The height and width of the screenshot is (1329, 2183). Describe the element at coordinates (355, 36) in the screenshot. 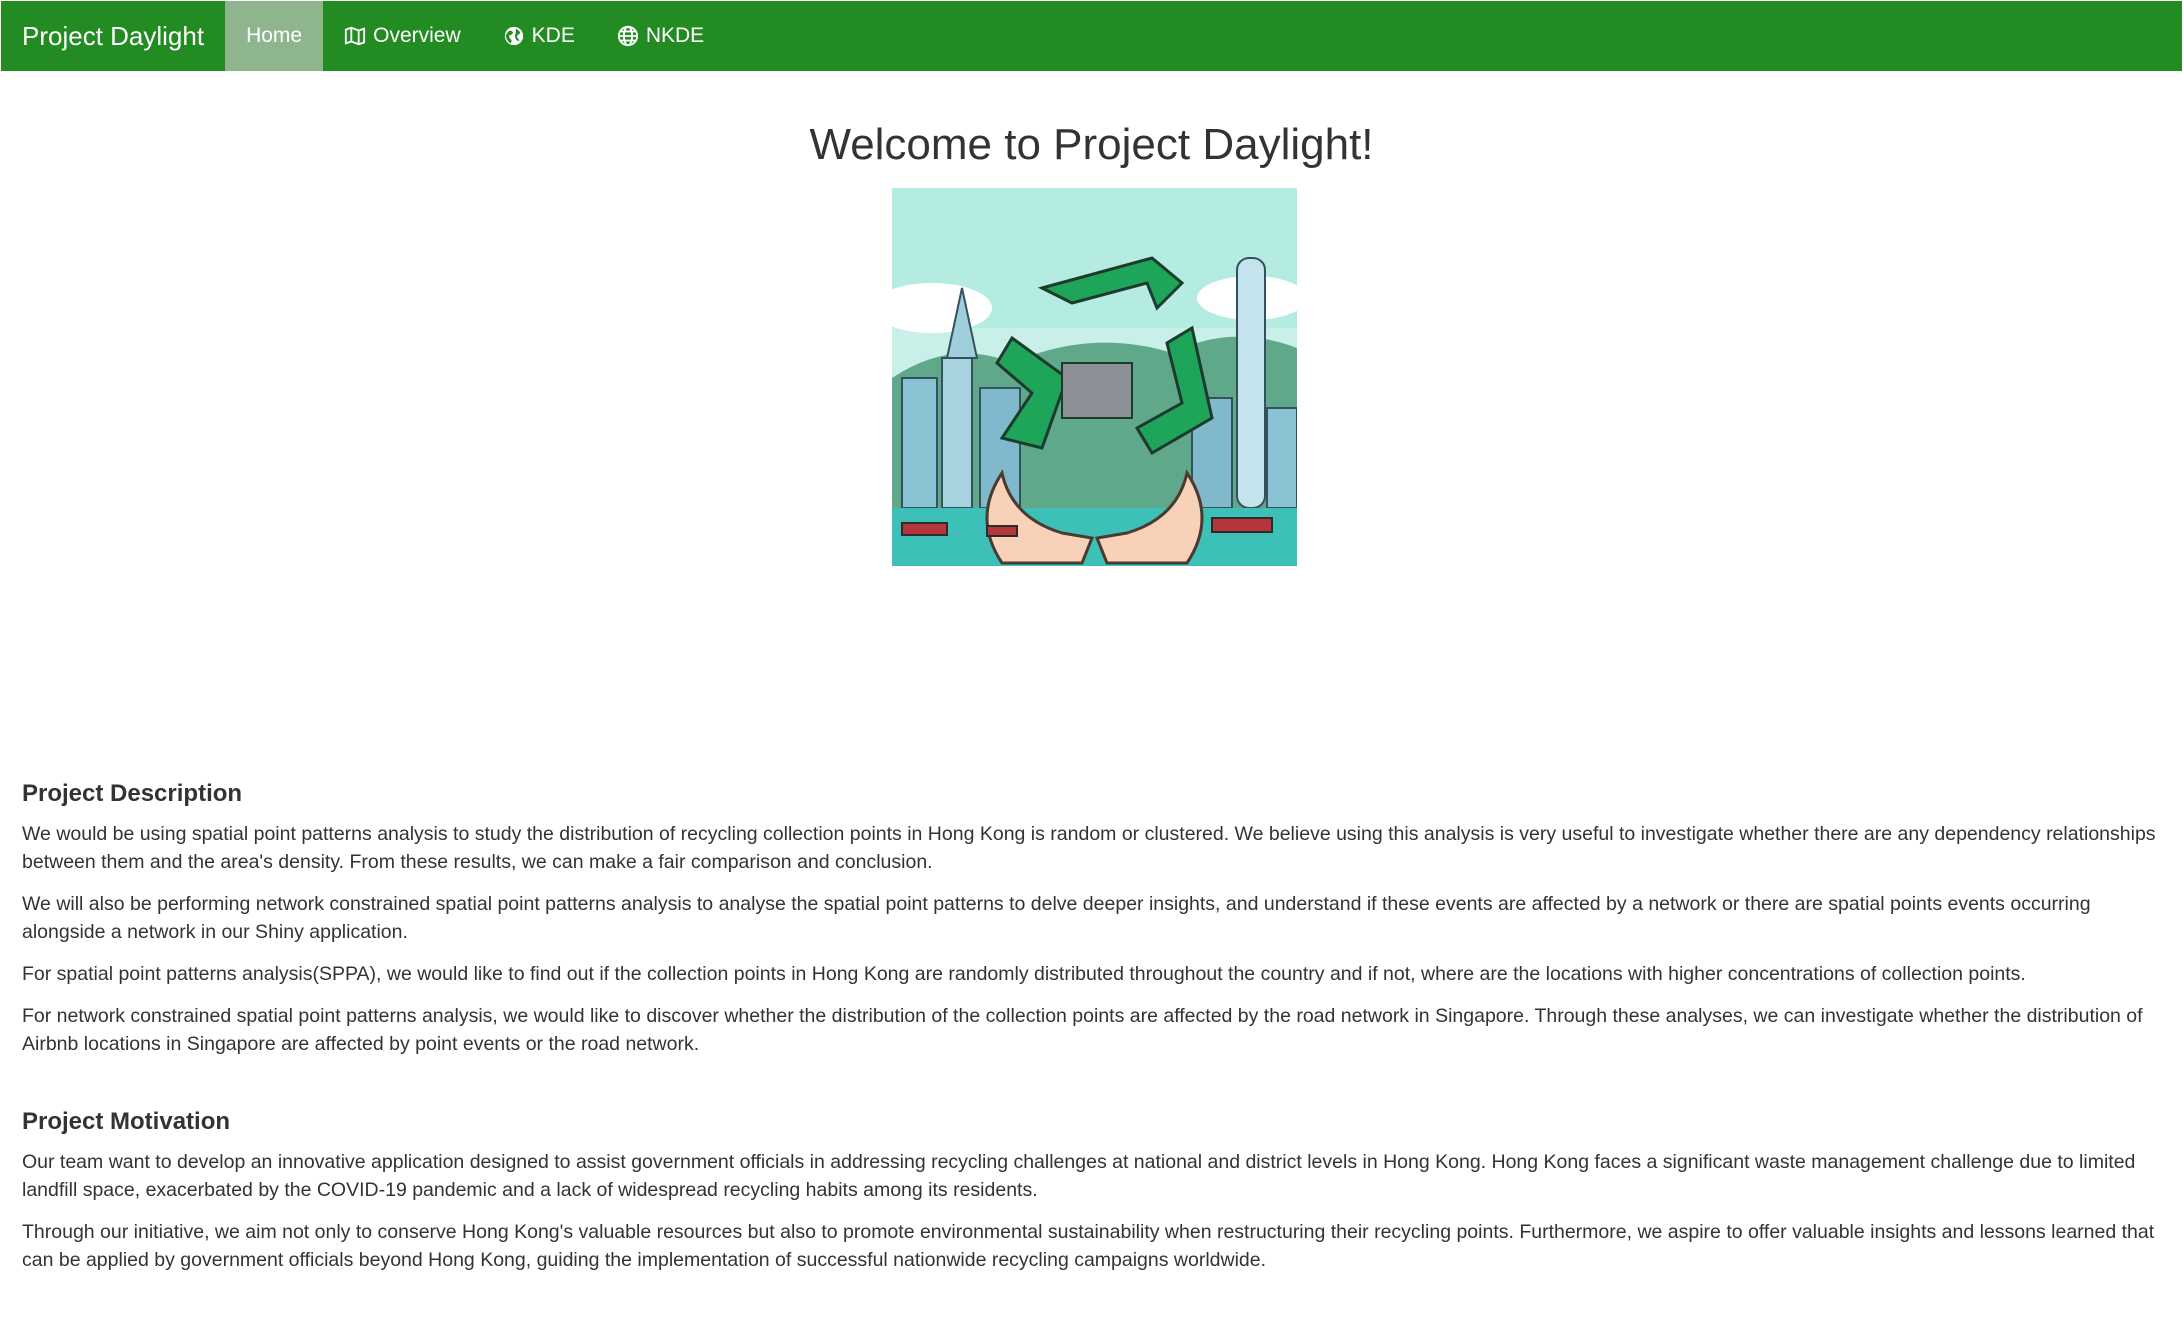

I see `map-icon` at that location.